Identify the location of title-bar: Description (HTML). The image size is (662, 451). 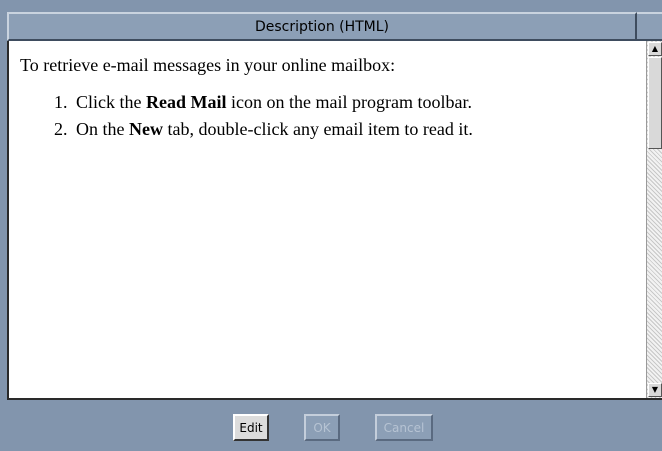
(322, 26).